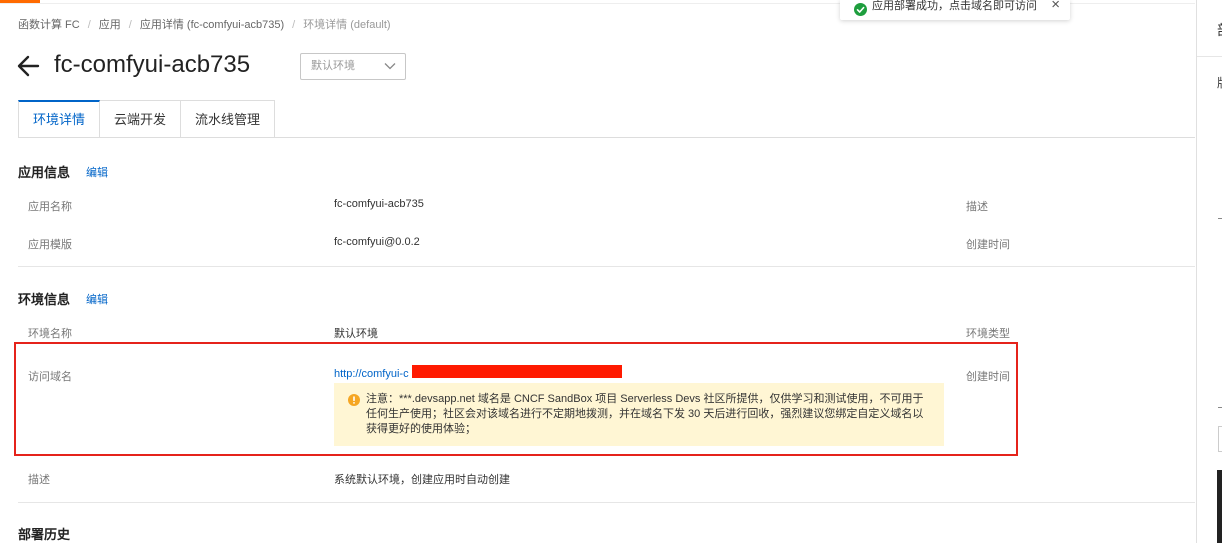 Image resolution: width=1222 pixels, height=543 pixels. I want to click on deploy-history-title: 部署历史, so click(44, 534).